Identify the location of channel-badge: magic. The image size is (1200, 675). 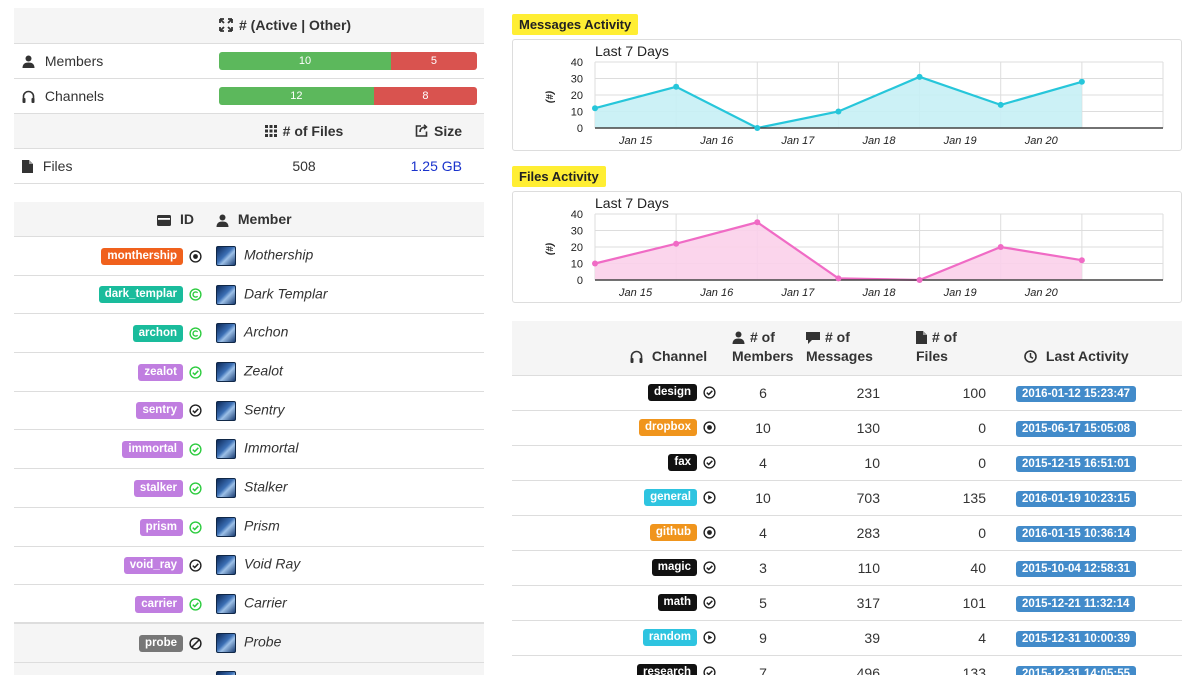
(674, 568).